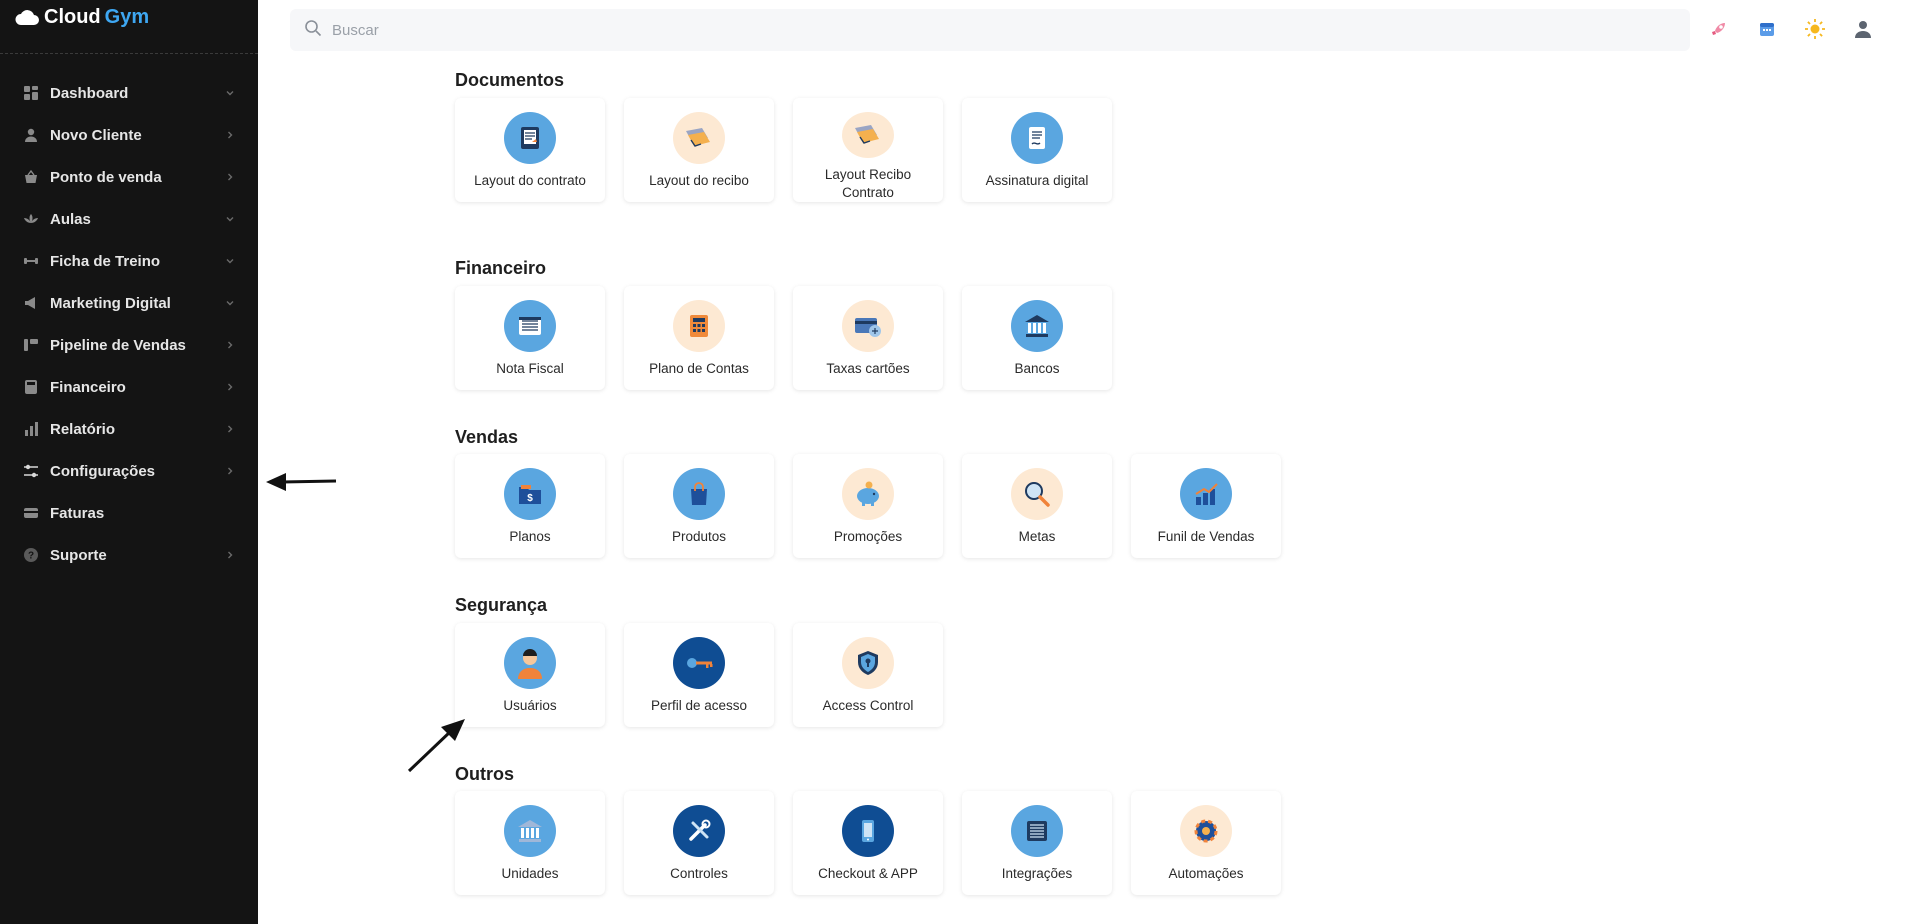  Describe the element at coordinates (103, 471) in the screenshot. I see `sidebar-item-label: Configurações` at that location.